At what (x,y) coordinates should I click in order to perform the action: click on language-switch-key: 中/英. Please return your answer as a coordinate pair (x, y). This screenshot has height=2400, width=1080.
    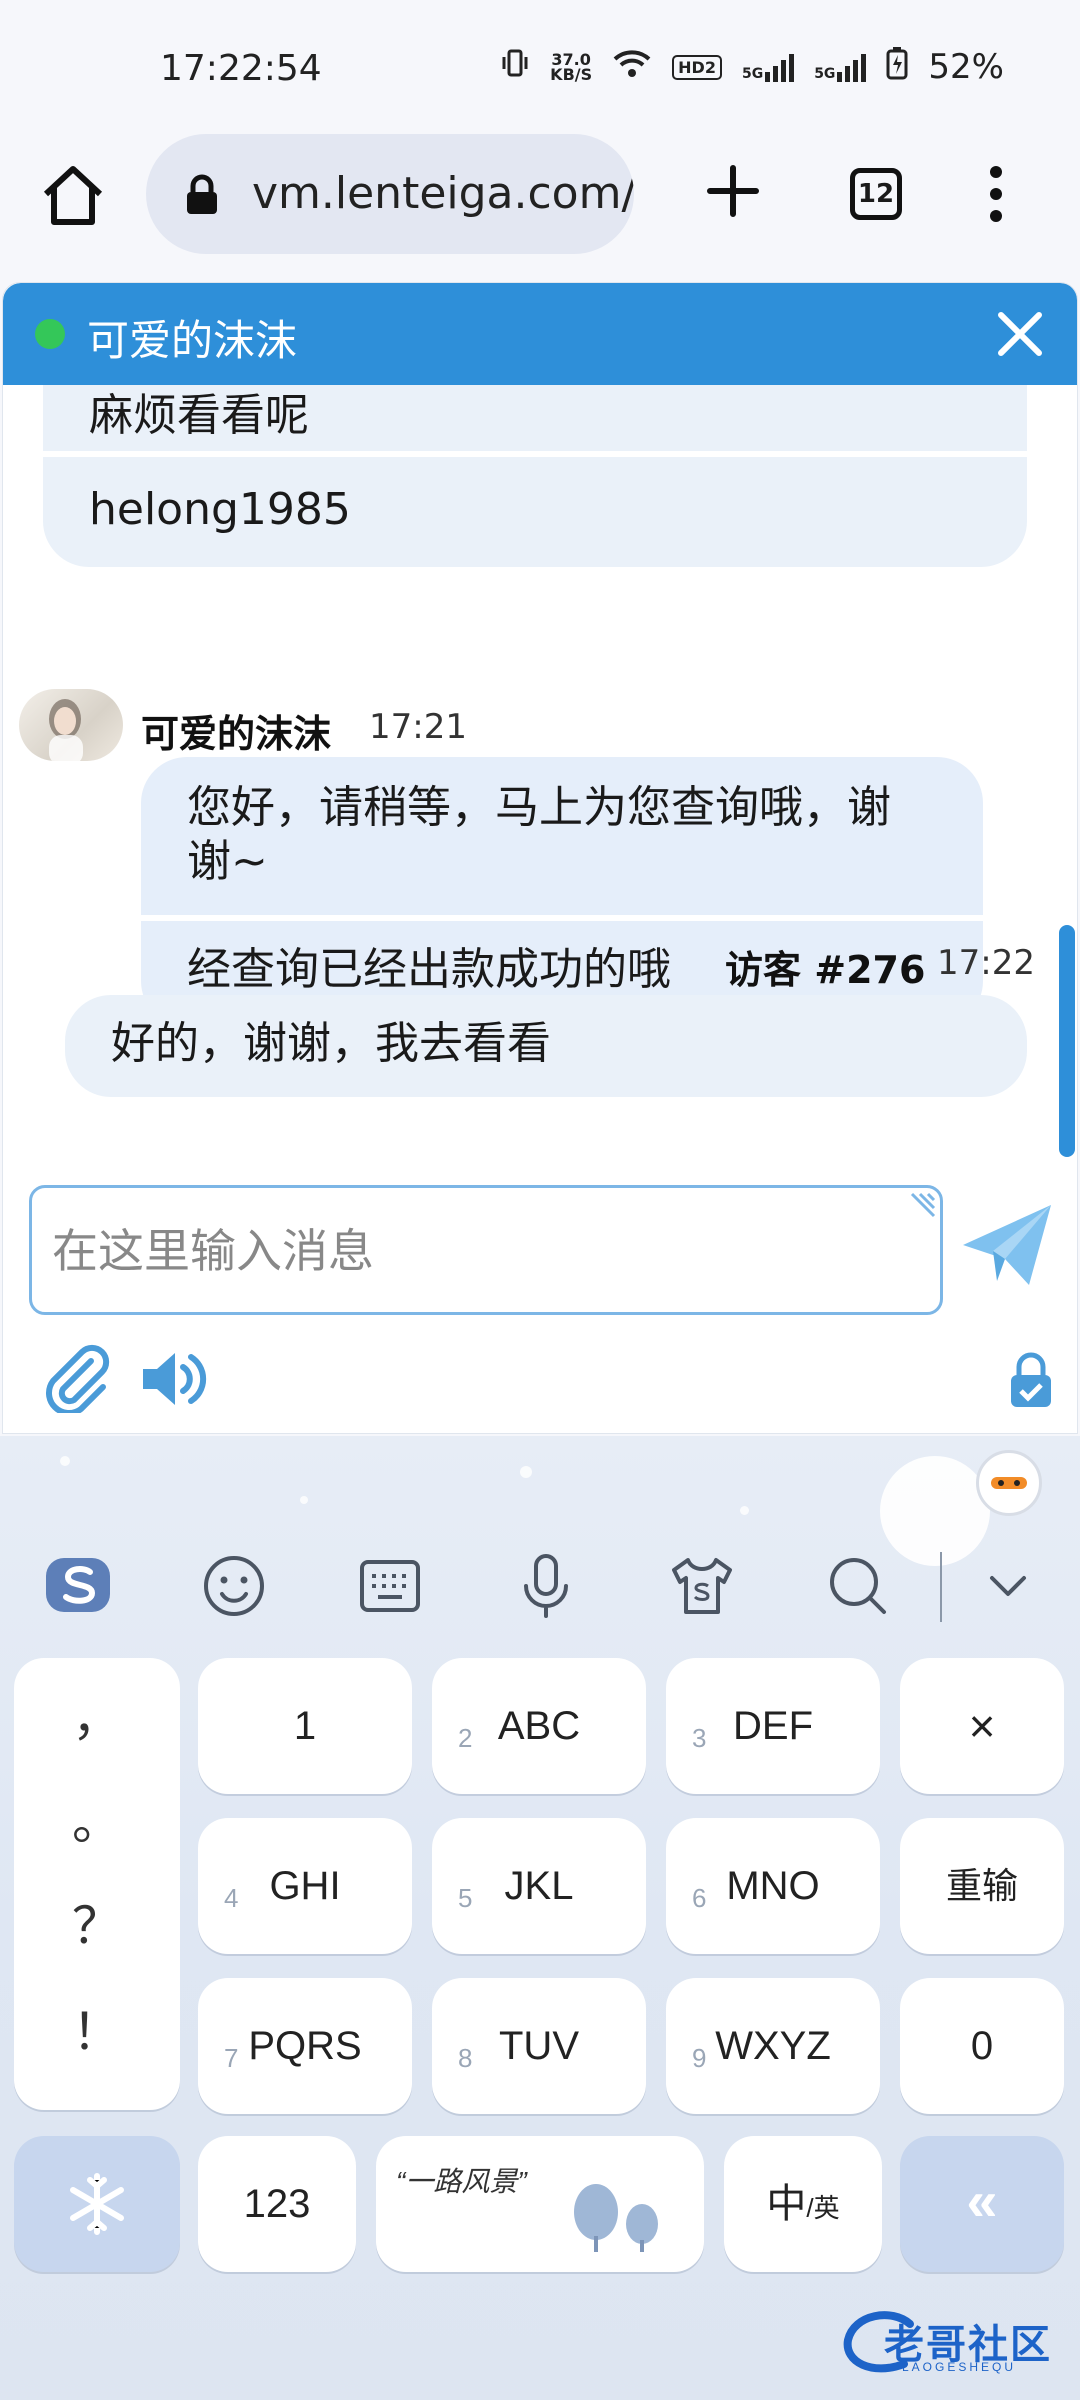
    Looking at the image, I should click on (803, 2204).